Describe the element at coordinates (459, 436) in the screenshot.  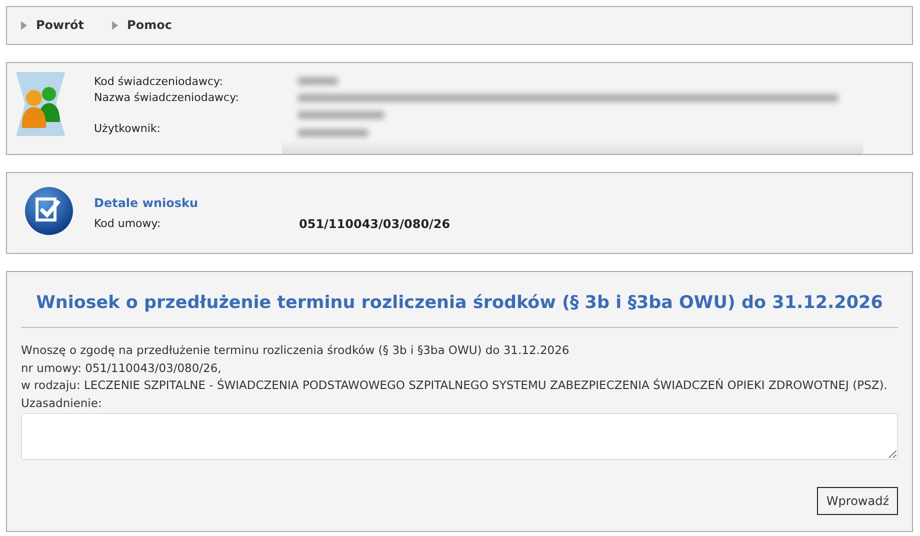
I see `justification-field` at that location.